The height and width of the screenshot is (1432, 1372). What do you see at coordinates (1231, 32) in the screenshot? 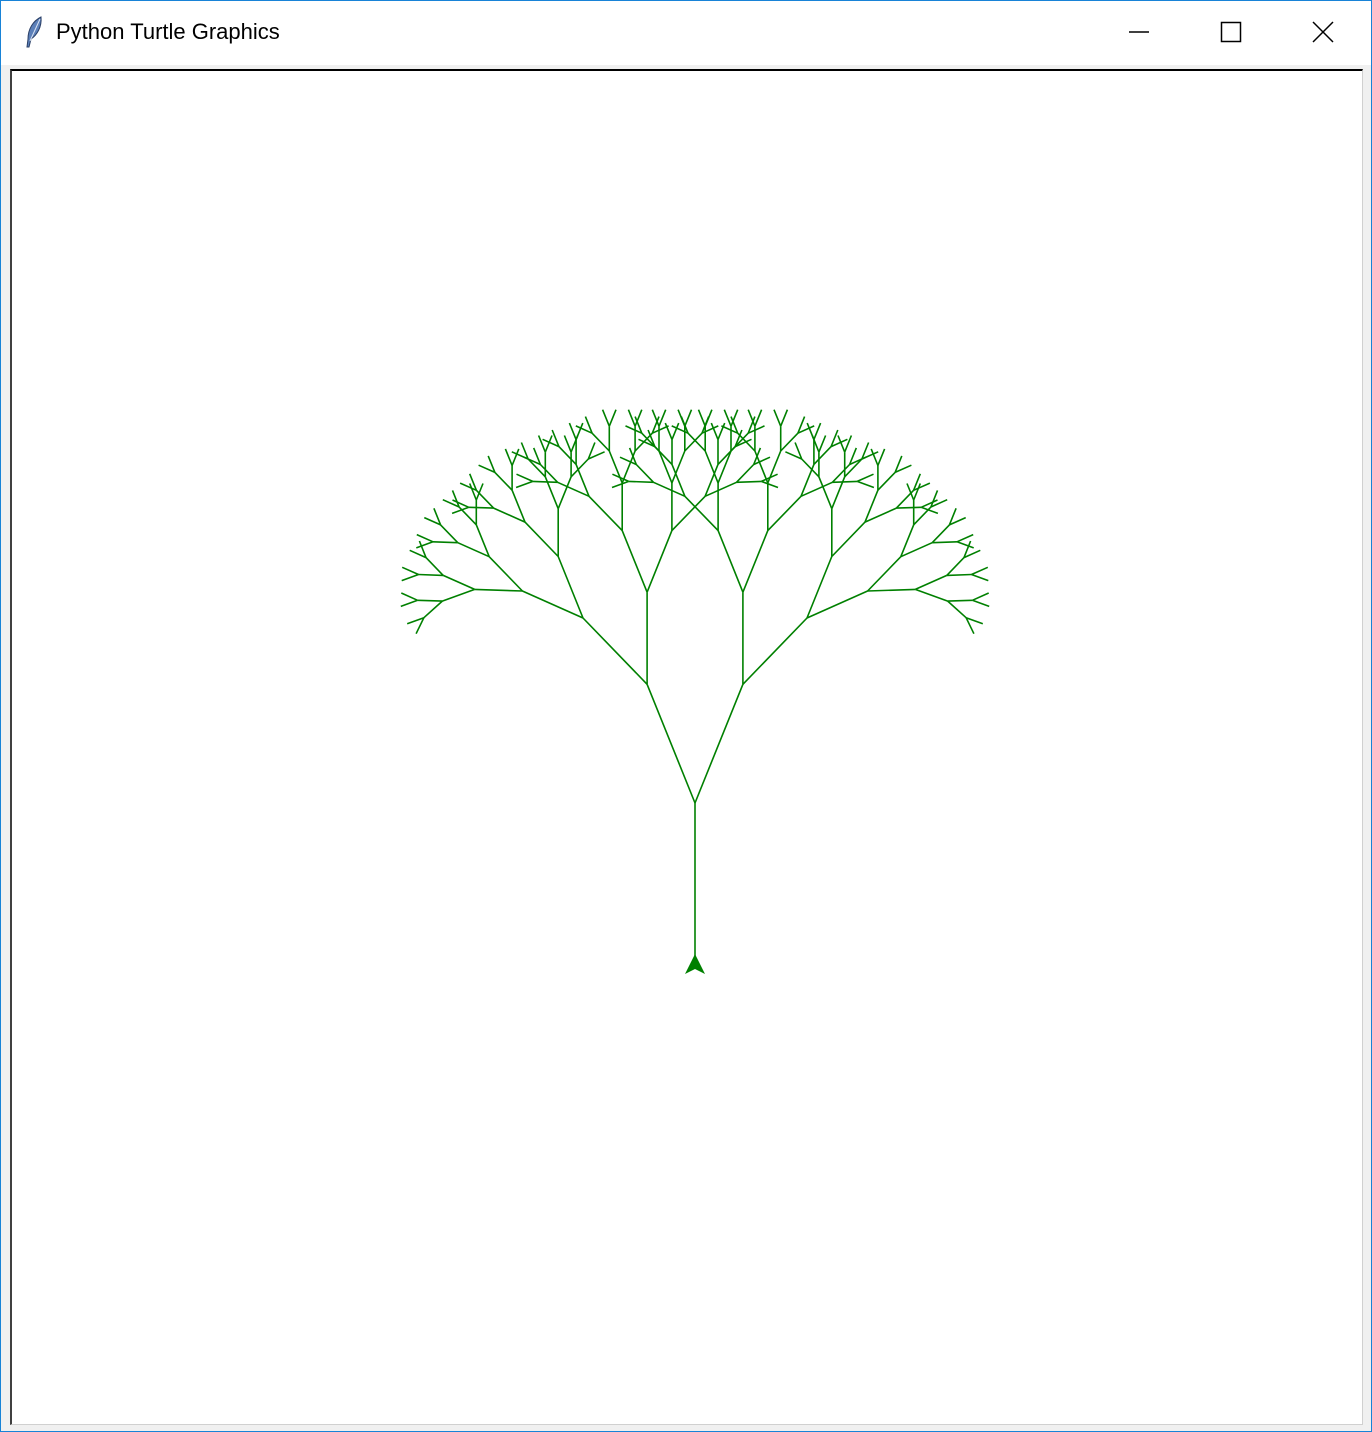
I see `maximize-button` at bounding box center [1231, 32].